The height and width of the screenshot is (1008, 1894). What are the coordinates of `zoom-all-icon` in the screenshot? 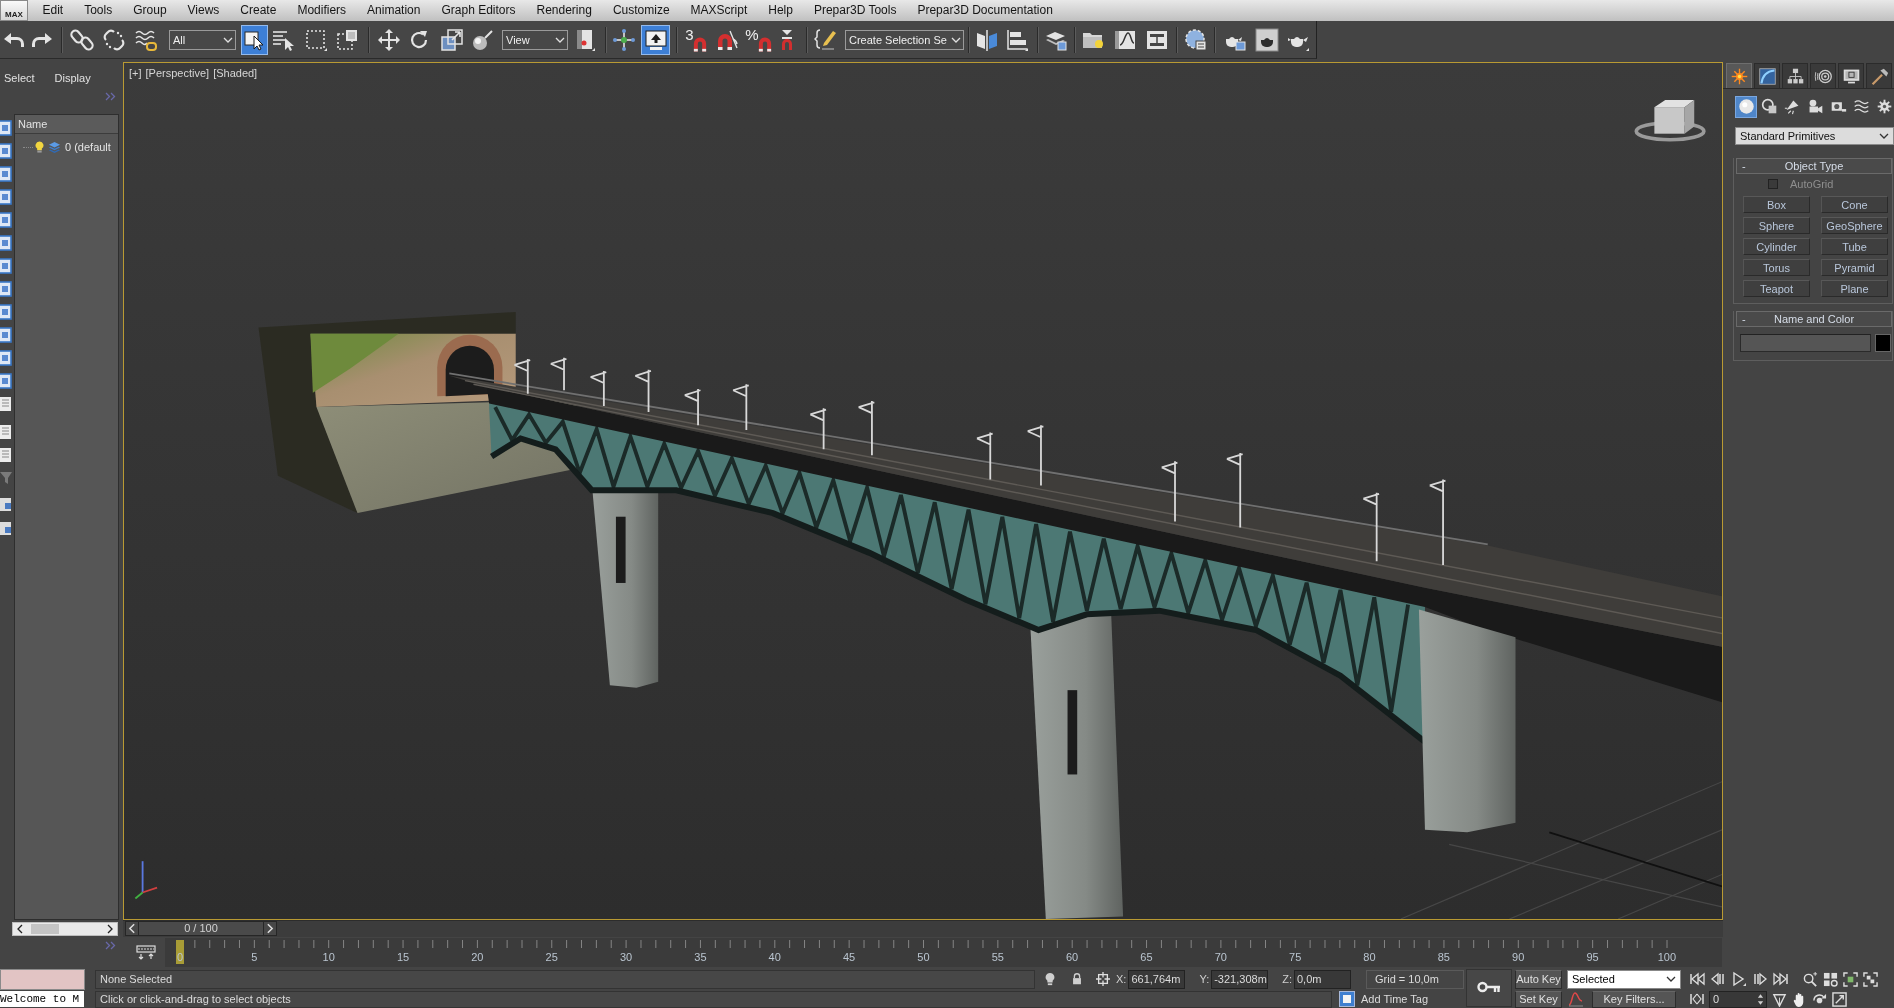 It's located at (1830, 979).